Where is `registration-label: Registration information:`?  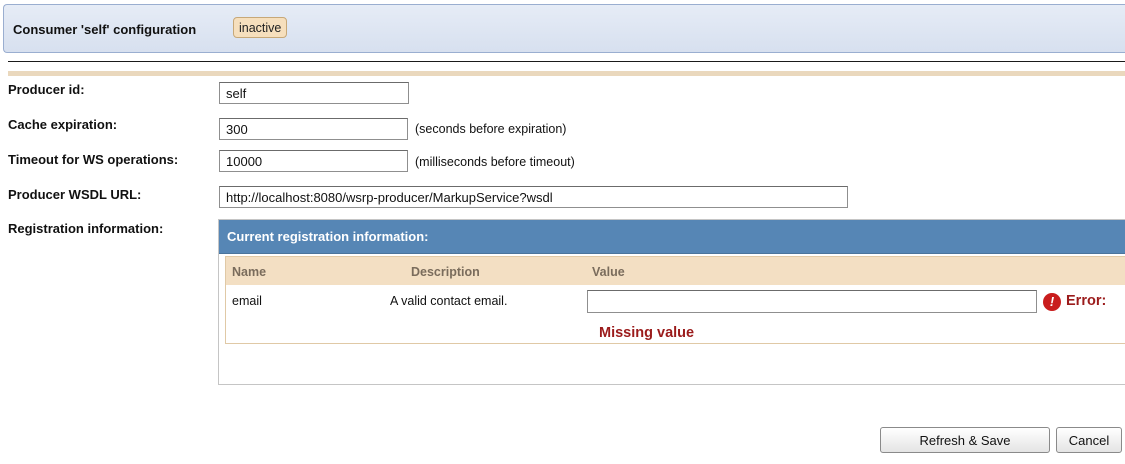
registration-label: Registration information: is located at coordinates (86, 228).